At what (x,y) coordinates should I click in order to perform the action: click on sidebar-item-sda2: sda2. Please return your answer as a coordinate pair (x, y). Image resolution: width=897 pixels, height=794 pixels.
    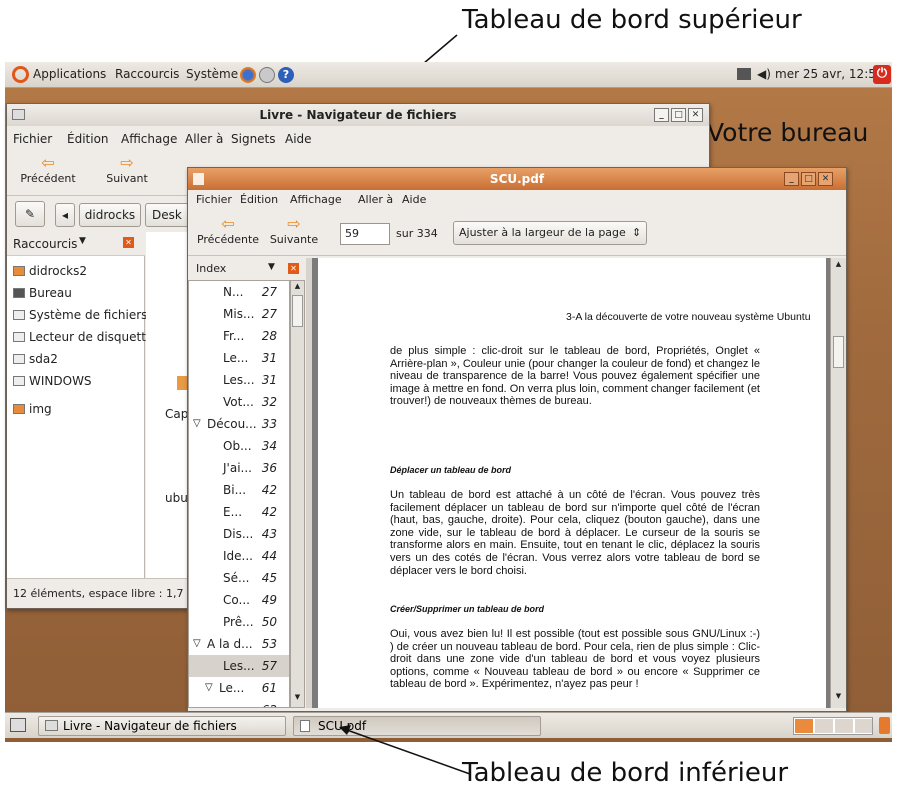
    Looking at the image, I should click on (35, 359).